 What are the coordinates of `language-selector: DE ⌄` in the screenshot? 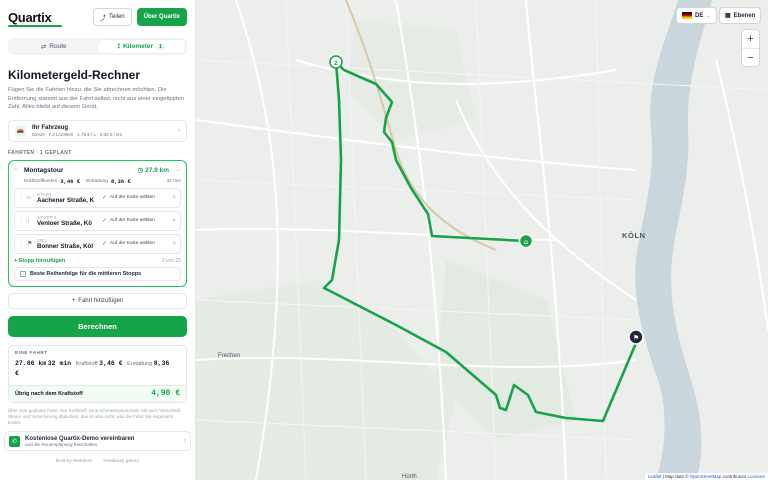 It's located at (696, 15).